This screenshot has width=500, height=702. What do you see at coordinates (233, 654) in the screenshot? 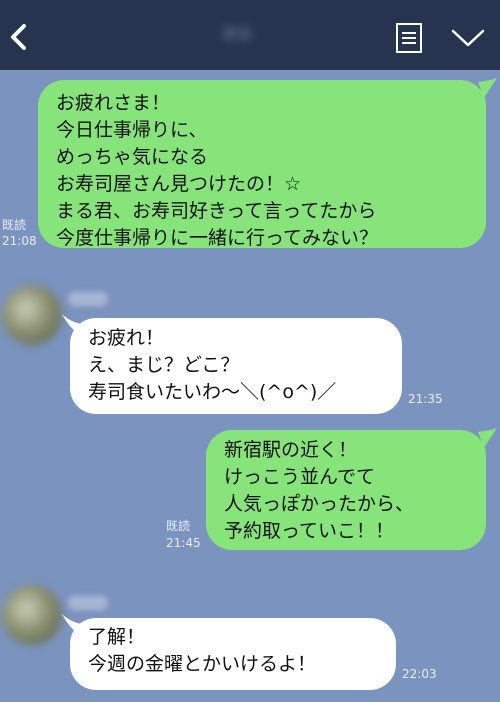
I see `received-message-bubble: 了解！ 今週の金曜とかいけるよ！` at bounding box center [233, 654].